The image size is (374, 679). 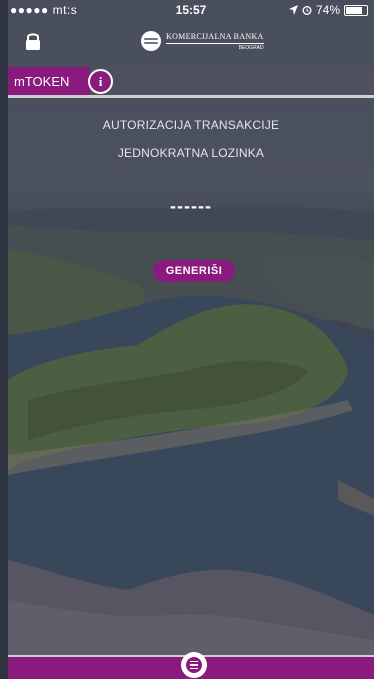 I want to click on bank-name: KOMERCIJALNA BANKA, so click(x=215, y=38).